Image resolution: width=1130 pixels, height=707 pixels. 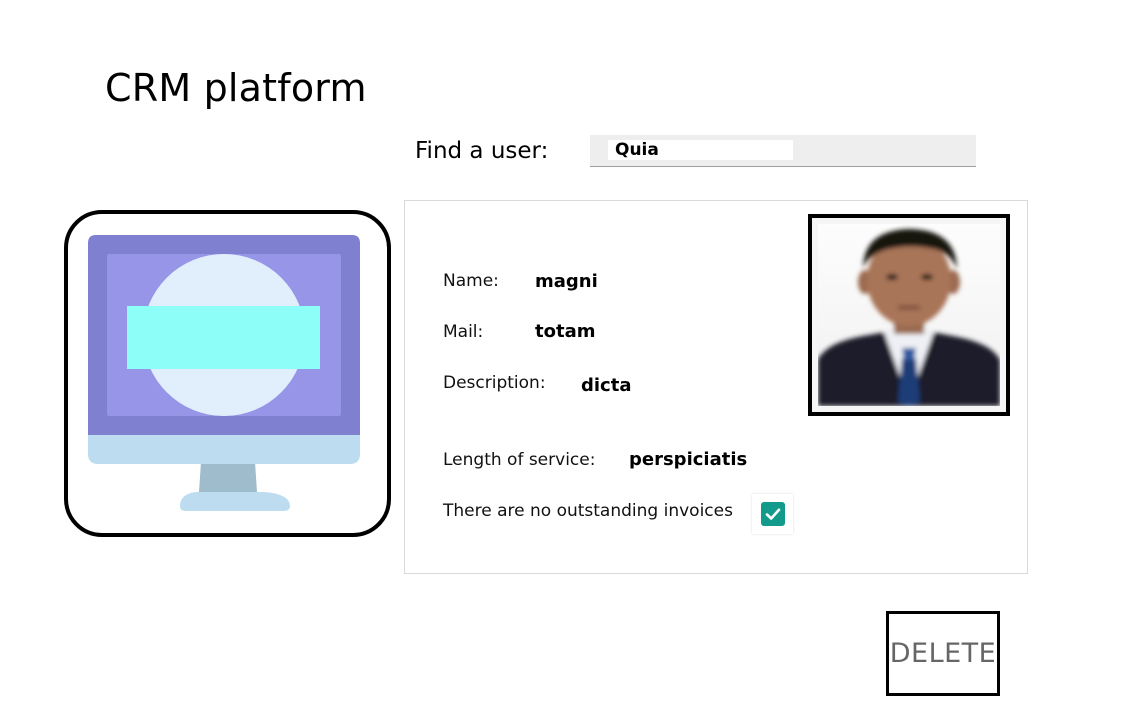 I want to click on search-input, so click(x=700, y=150).